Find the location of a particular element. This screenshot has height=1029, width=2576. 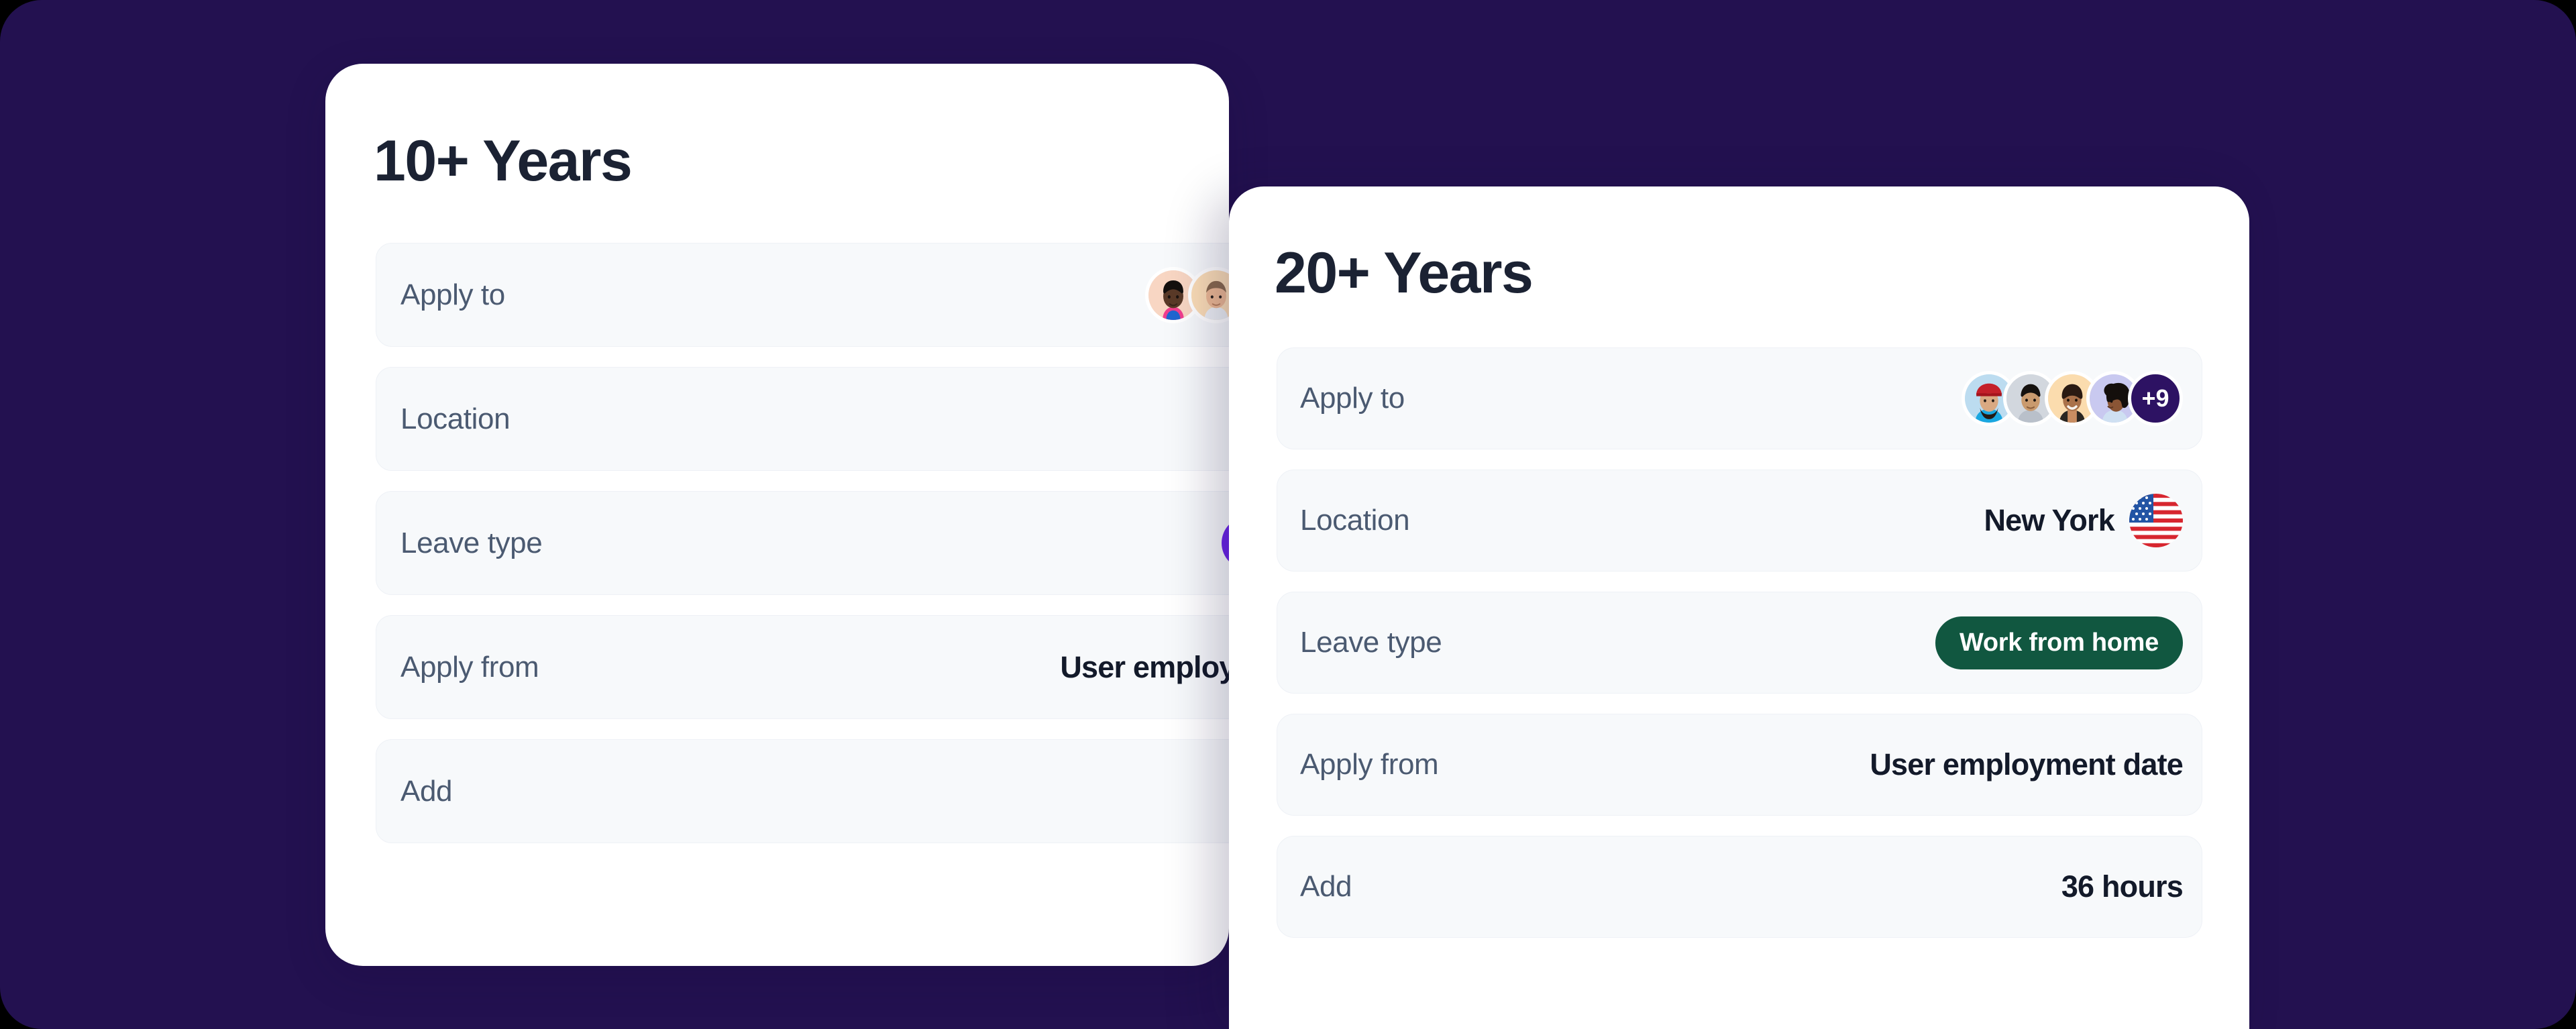

row-value-add: 36 hours is located at coordinates (2122, 886).